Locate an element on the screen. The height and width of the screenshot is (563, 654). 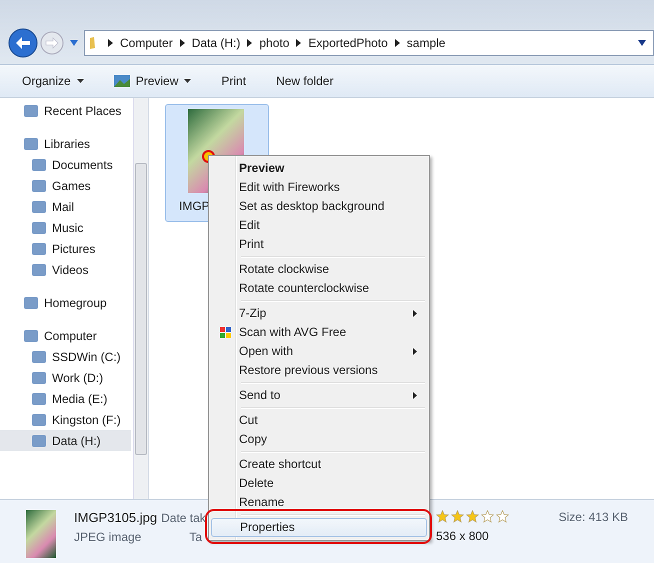
size-value: Size: 413 KB is located at coordinates (593, 517).